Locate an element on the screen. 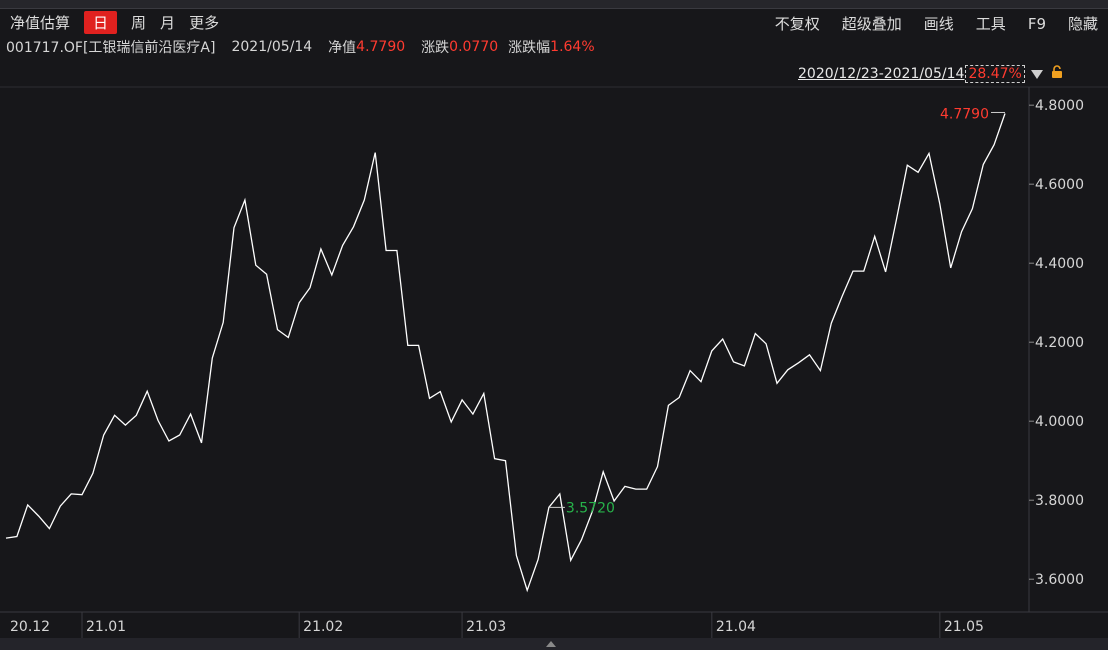 The height and width of the screenshot is (650, 1108). period-week-tab: 周 is located at coordinates (138, 22).